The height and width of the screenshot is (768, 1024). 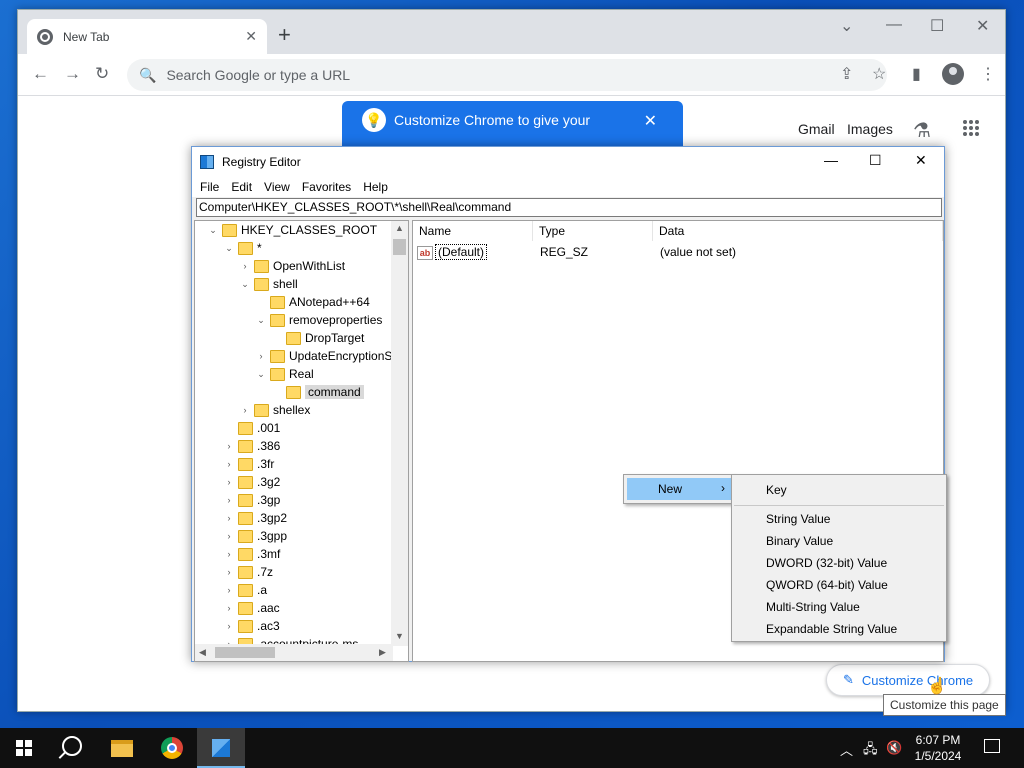 I want to click on submenu-qword-value: QWORD (64-bit) Value, so click(x=827, y=585).